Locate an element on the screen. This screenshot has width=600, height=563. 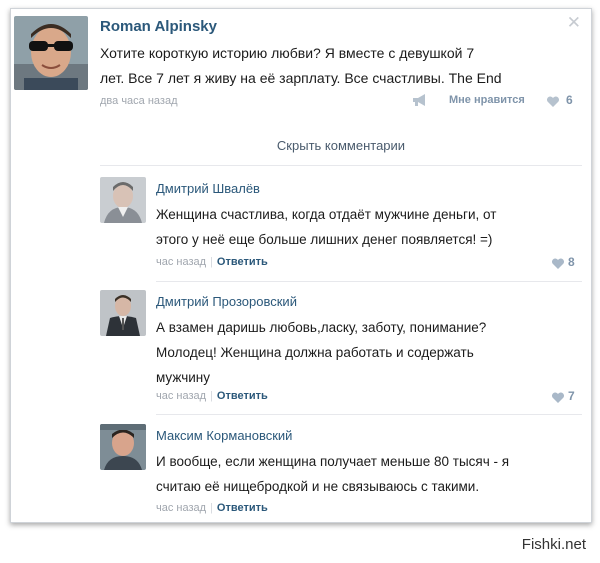
comment-like-count: 8 is located at coordinates (571, 262).